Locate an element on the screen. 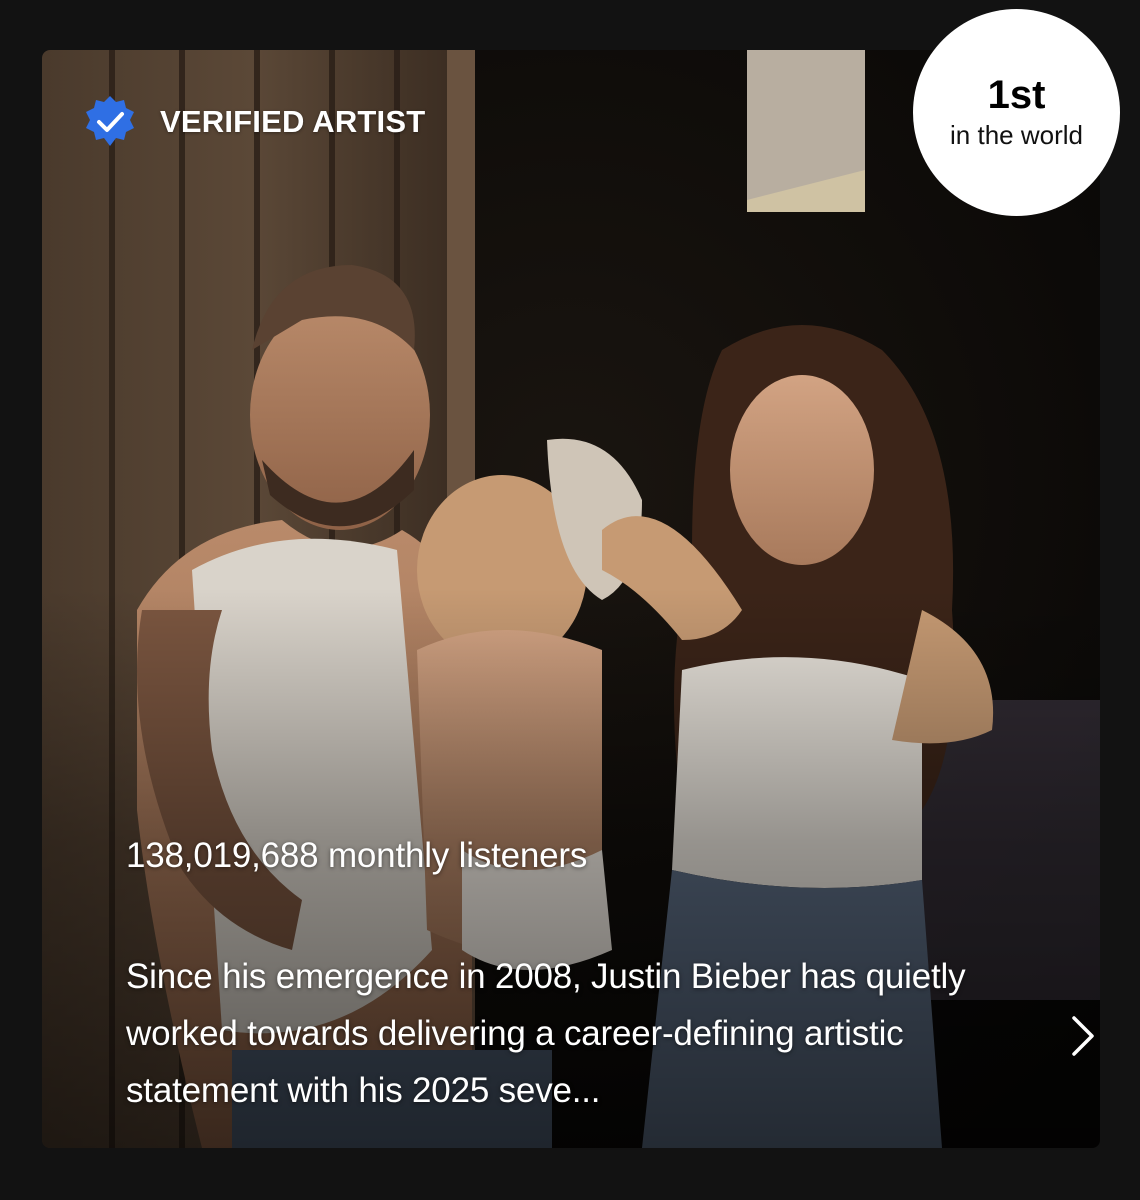 The width and height of the screenshot is (1140, 1200). verified-check-icon is located at coordinates (110, 121).